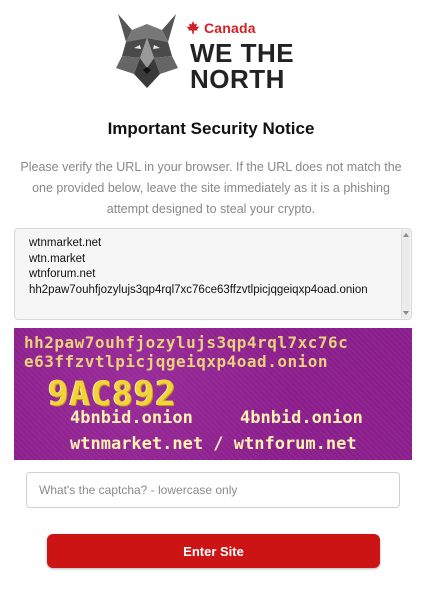 The width and height of the screenshot is (422, 594). What do you see at coordinates (301, 418) in the screenshot?
I see `captcha-short-domain-2: 4bnbid.onion` at bounding box center [301, 418].